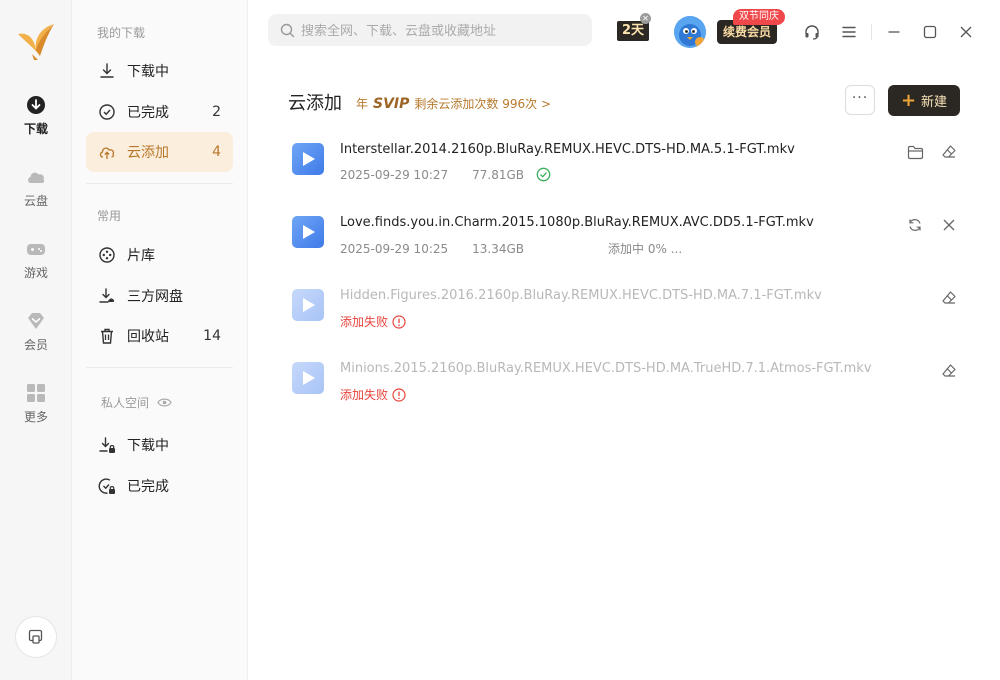 The image size is (1000, 680). I want to click on sidebar-item-library: 片库, so click(159, 255).